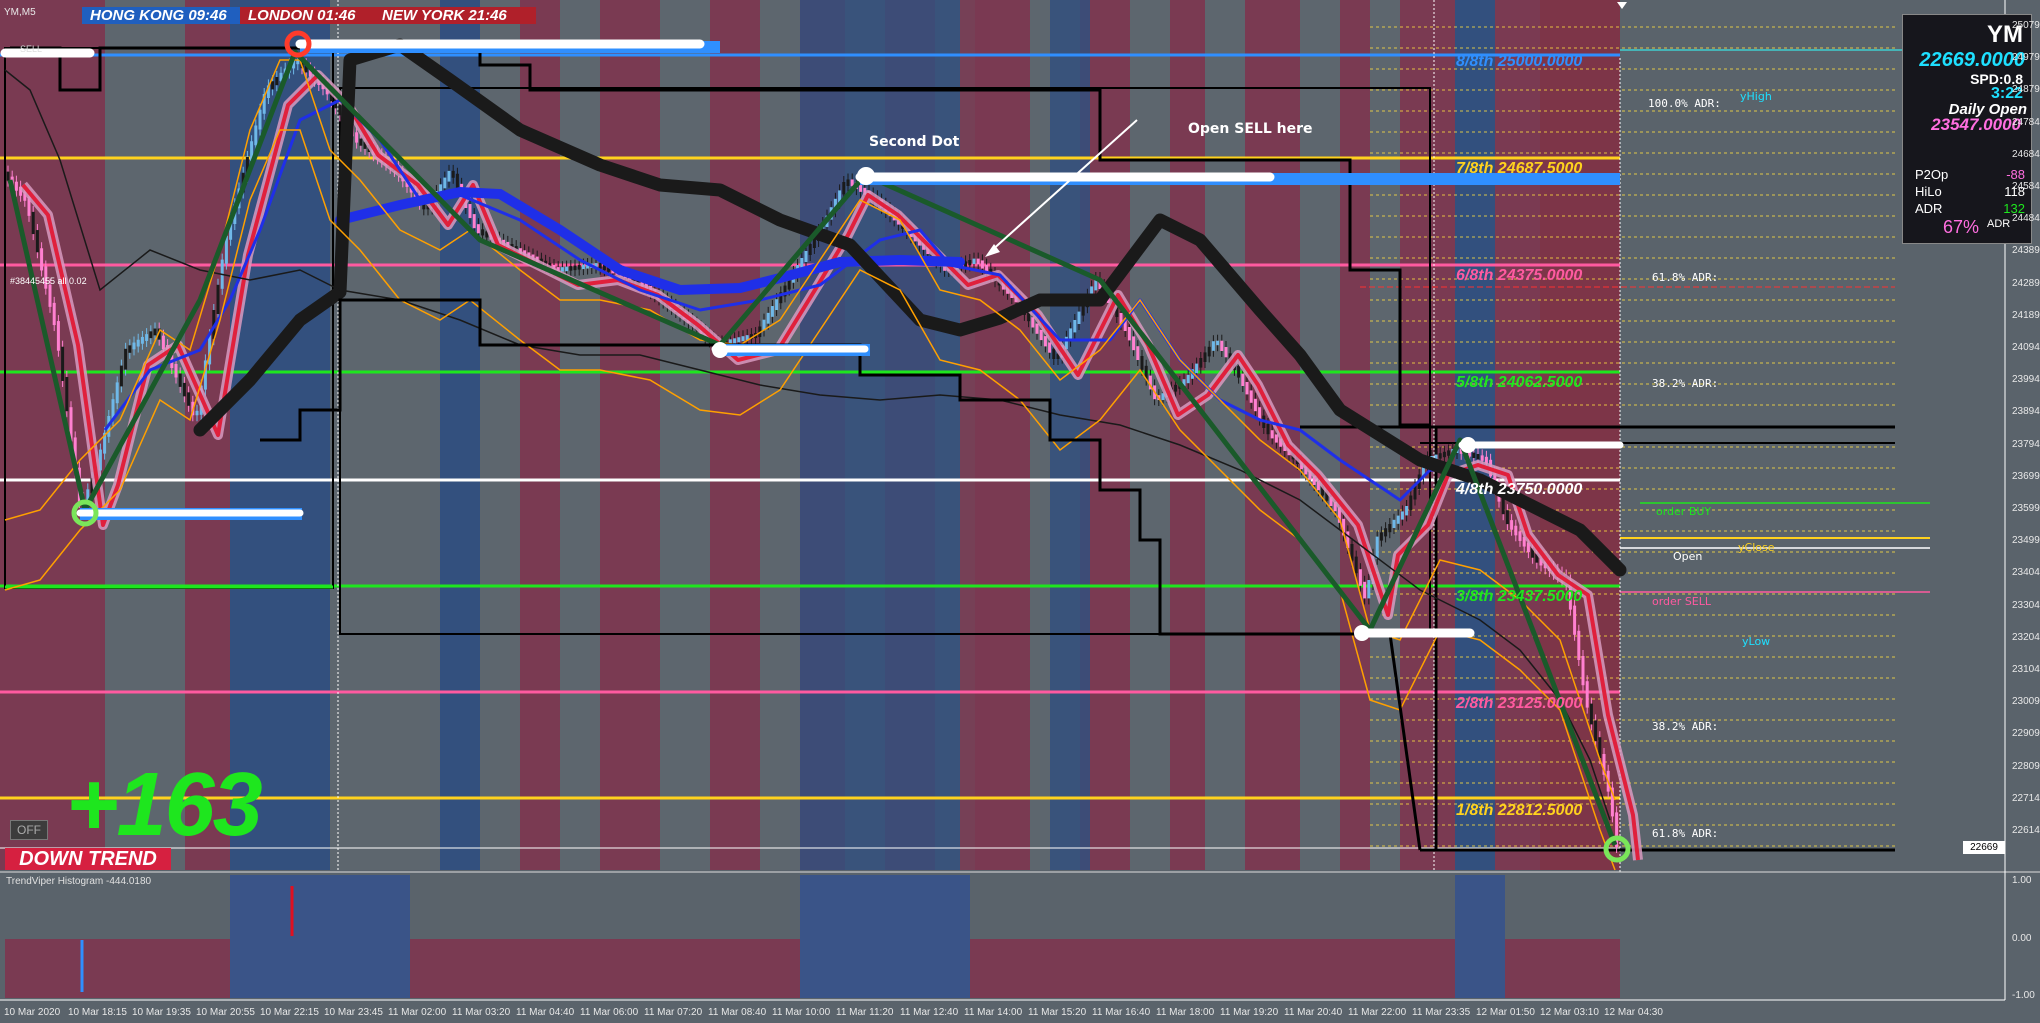 This screenshot has width=2040, height=1023. Describe the element at coordinates (1519, 810) in the screenshot. I see `murrey-1-label: 1/8th 22812.5000` at that location.